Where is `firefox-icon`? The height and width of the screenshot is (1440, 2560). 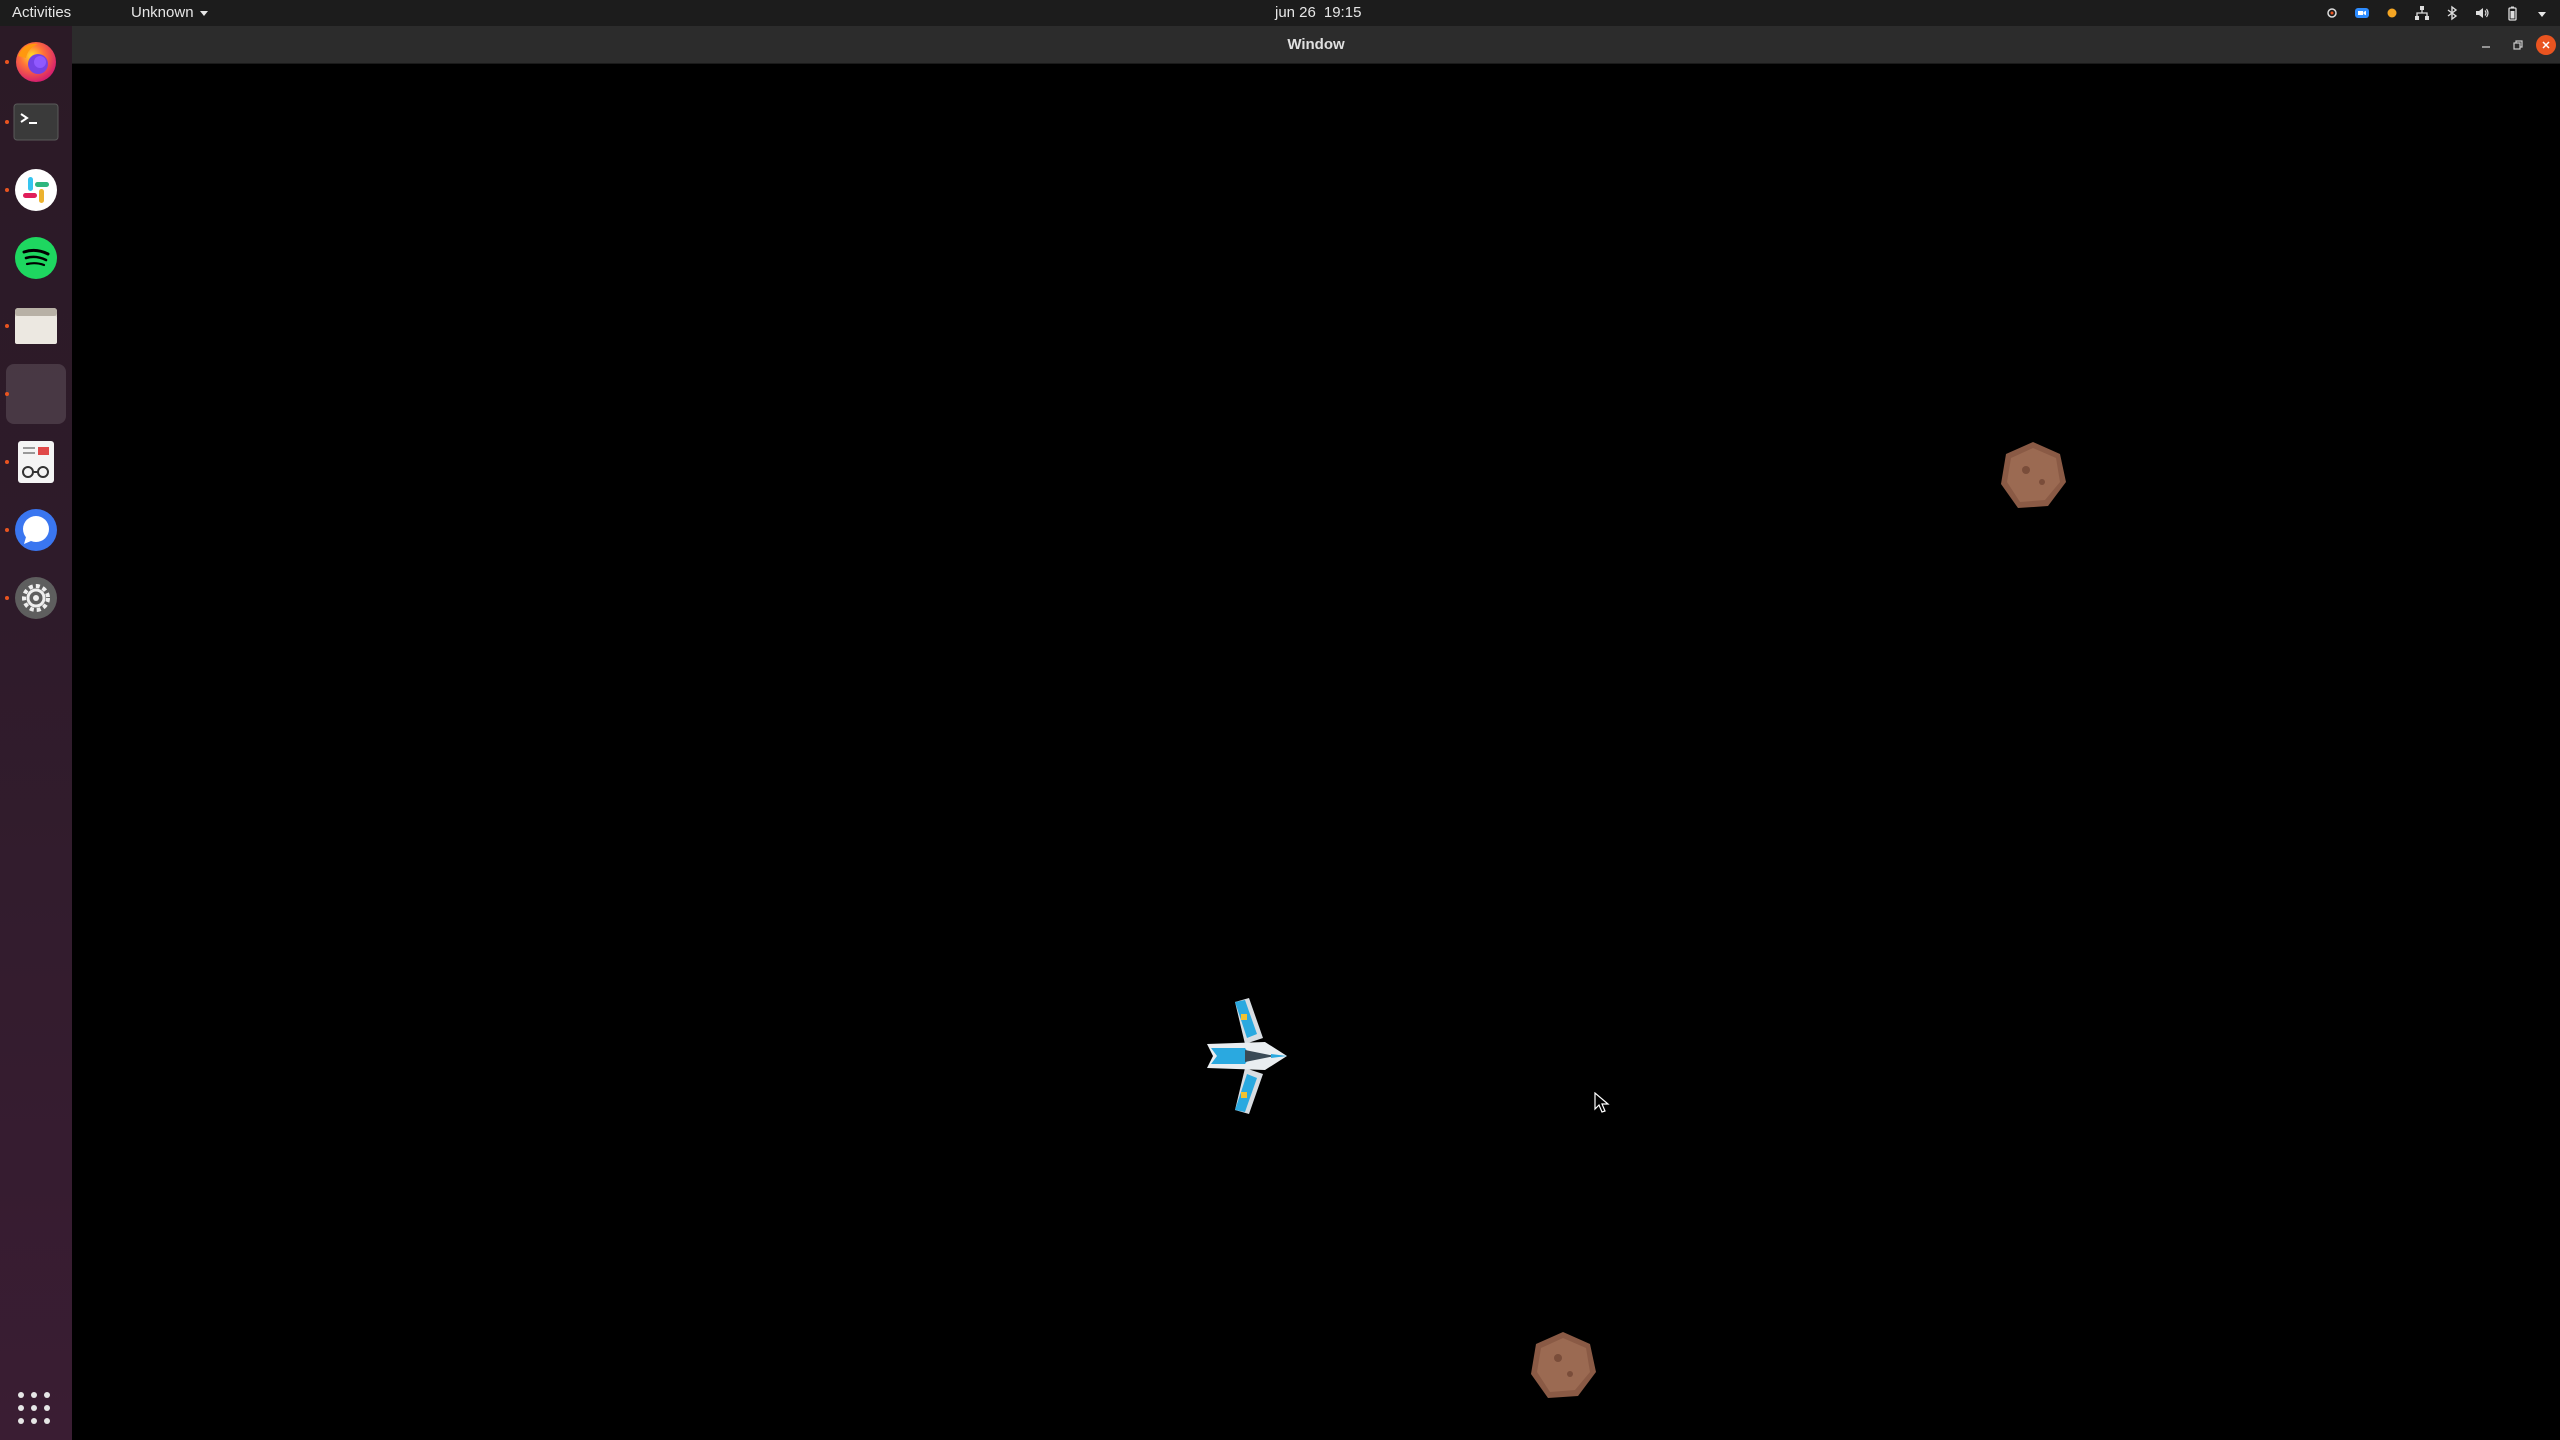 firefox-icon is located at coordinates (36, 62).